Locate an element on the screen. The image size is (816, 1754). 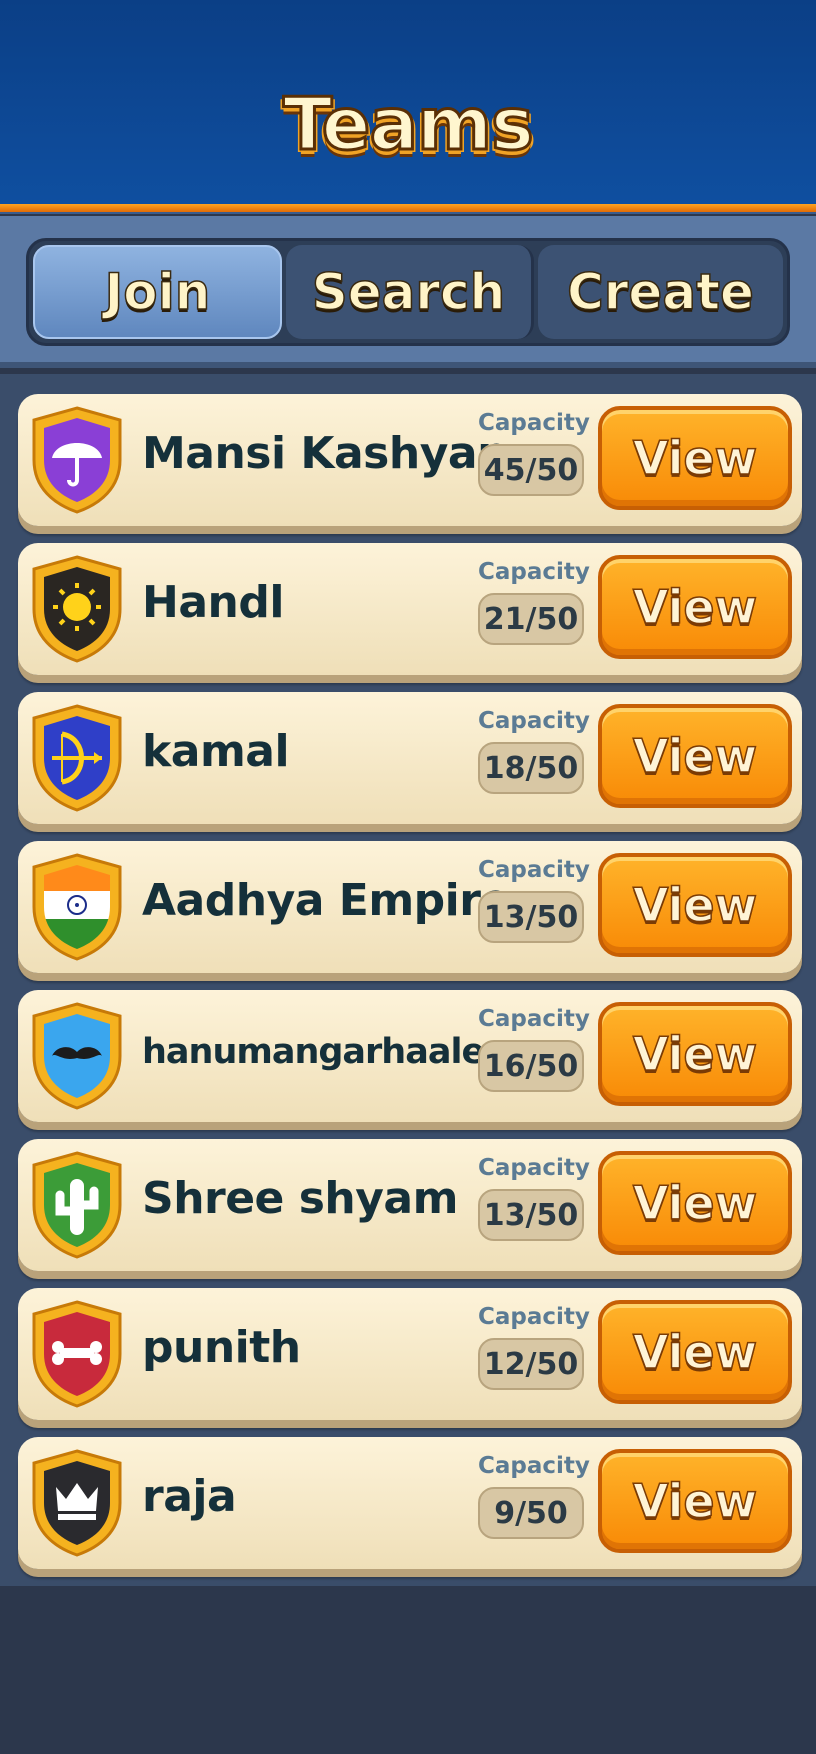
capacity-value: 45/50 is located at coordinates (531, 470).